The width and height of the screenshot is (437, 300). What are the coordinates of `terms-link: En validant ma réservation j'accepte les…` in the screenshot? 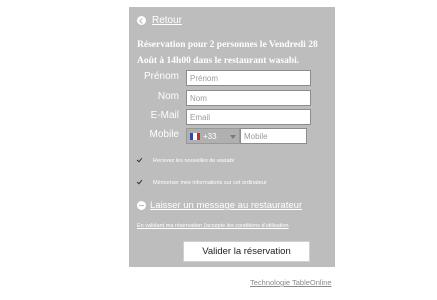 It's located at (213, 226).